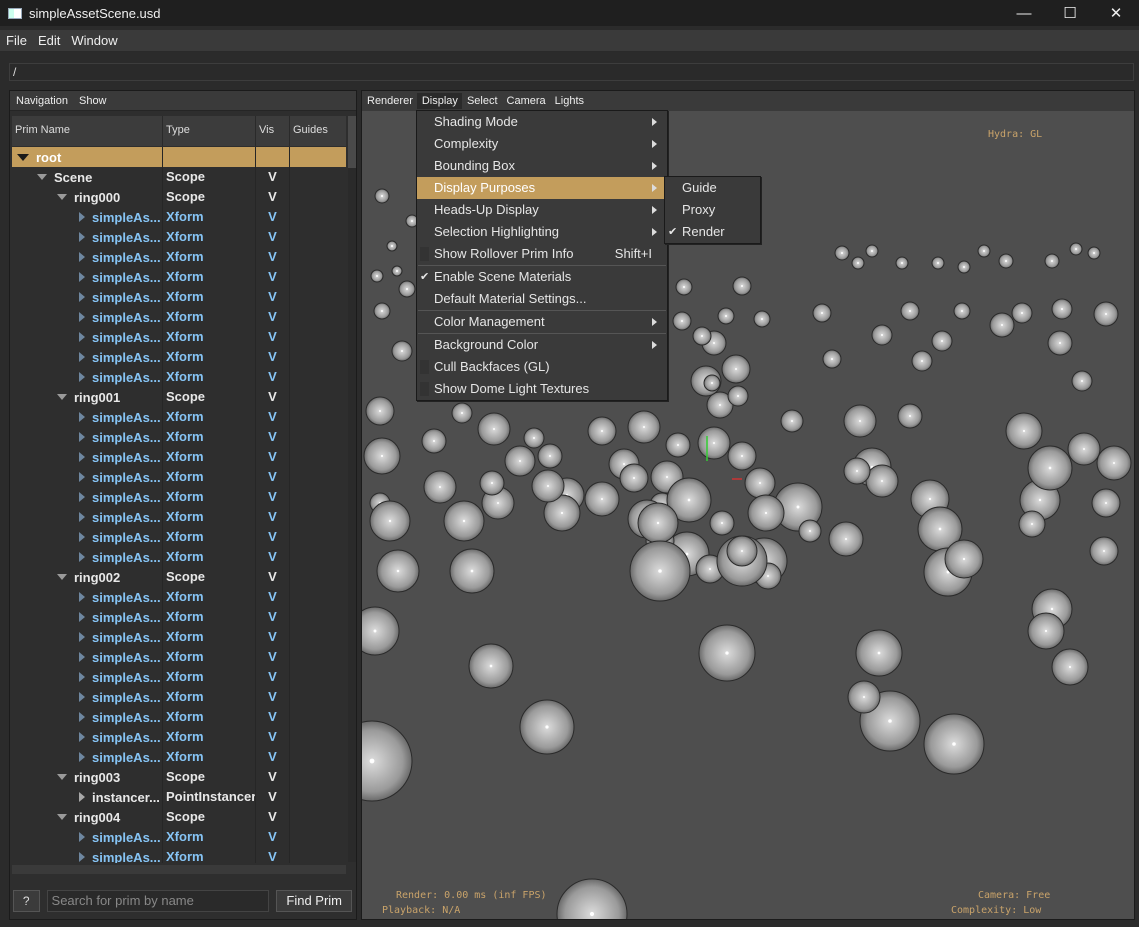 Image resolution: width=1139 pixels, height=927 pixels. I want to click on menu-navigation: Navigation, so click(41, 101).